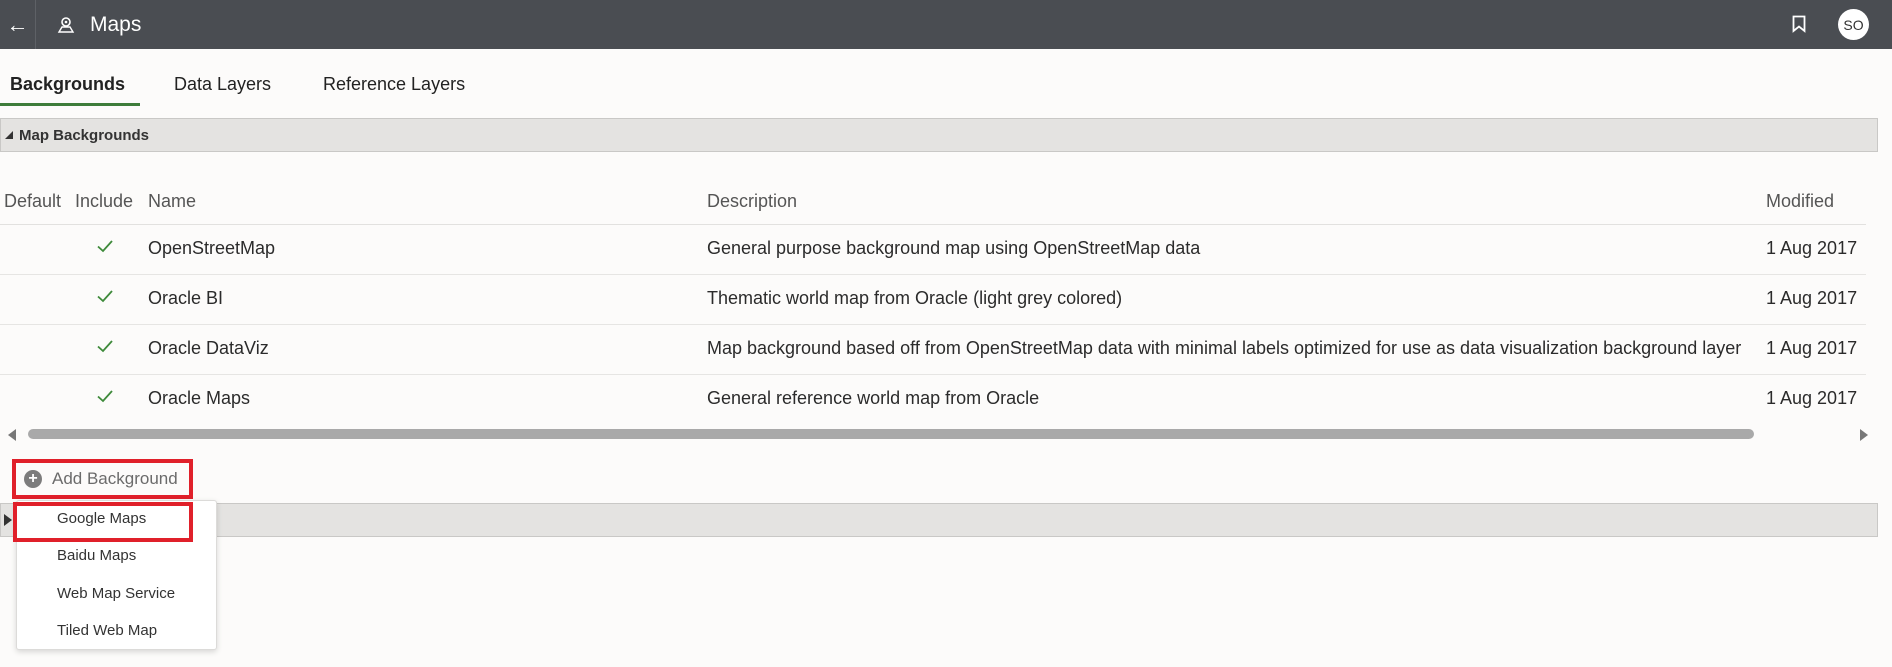 This screenshot has height=667, width=1892. What do you see at coordinates (116, 593) in the screenshot?
I see `menu-item-web-map-service: Web Map Service` at bounding box center [116, 593].